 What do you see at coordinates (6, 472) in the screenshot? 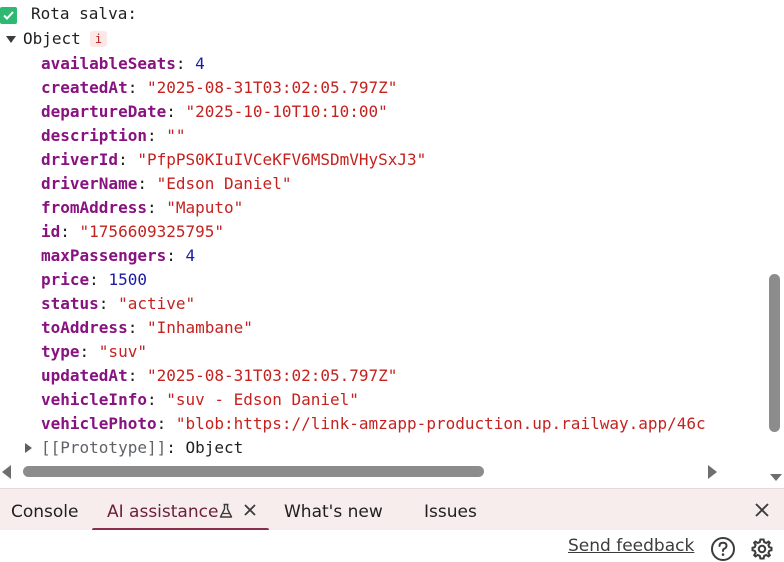
I see `scroll-left-arrow-icon` at bounding box center [6, 472].